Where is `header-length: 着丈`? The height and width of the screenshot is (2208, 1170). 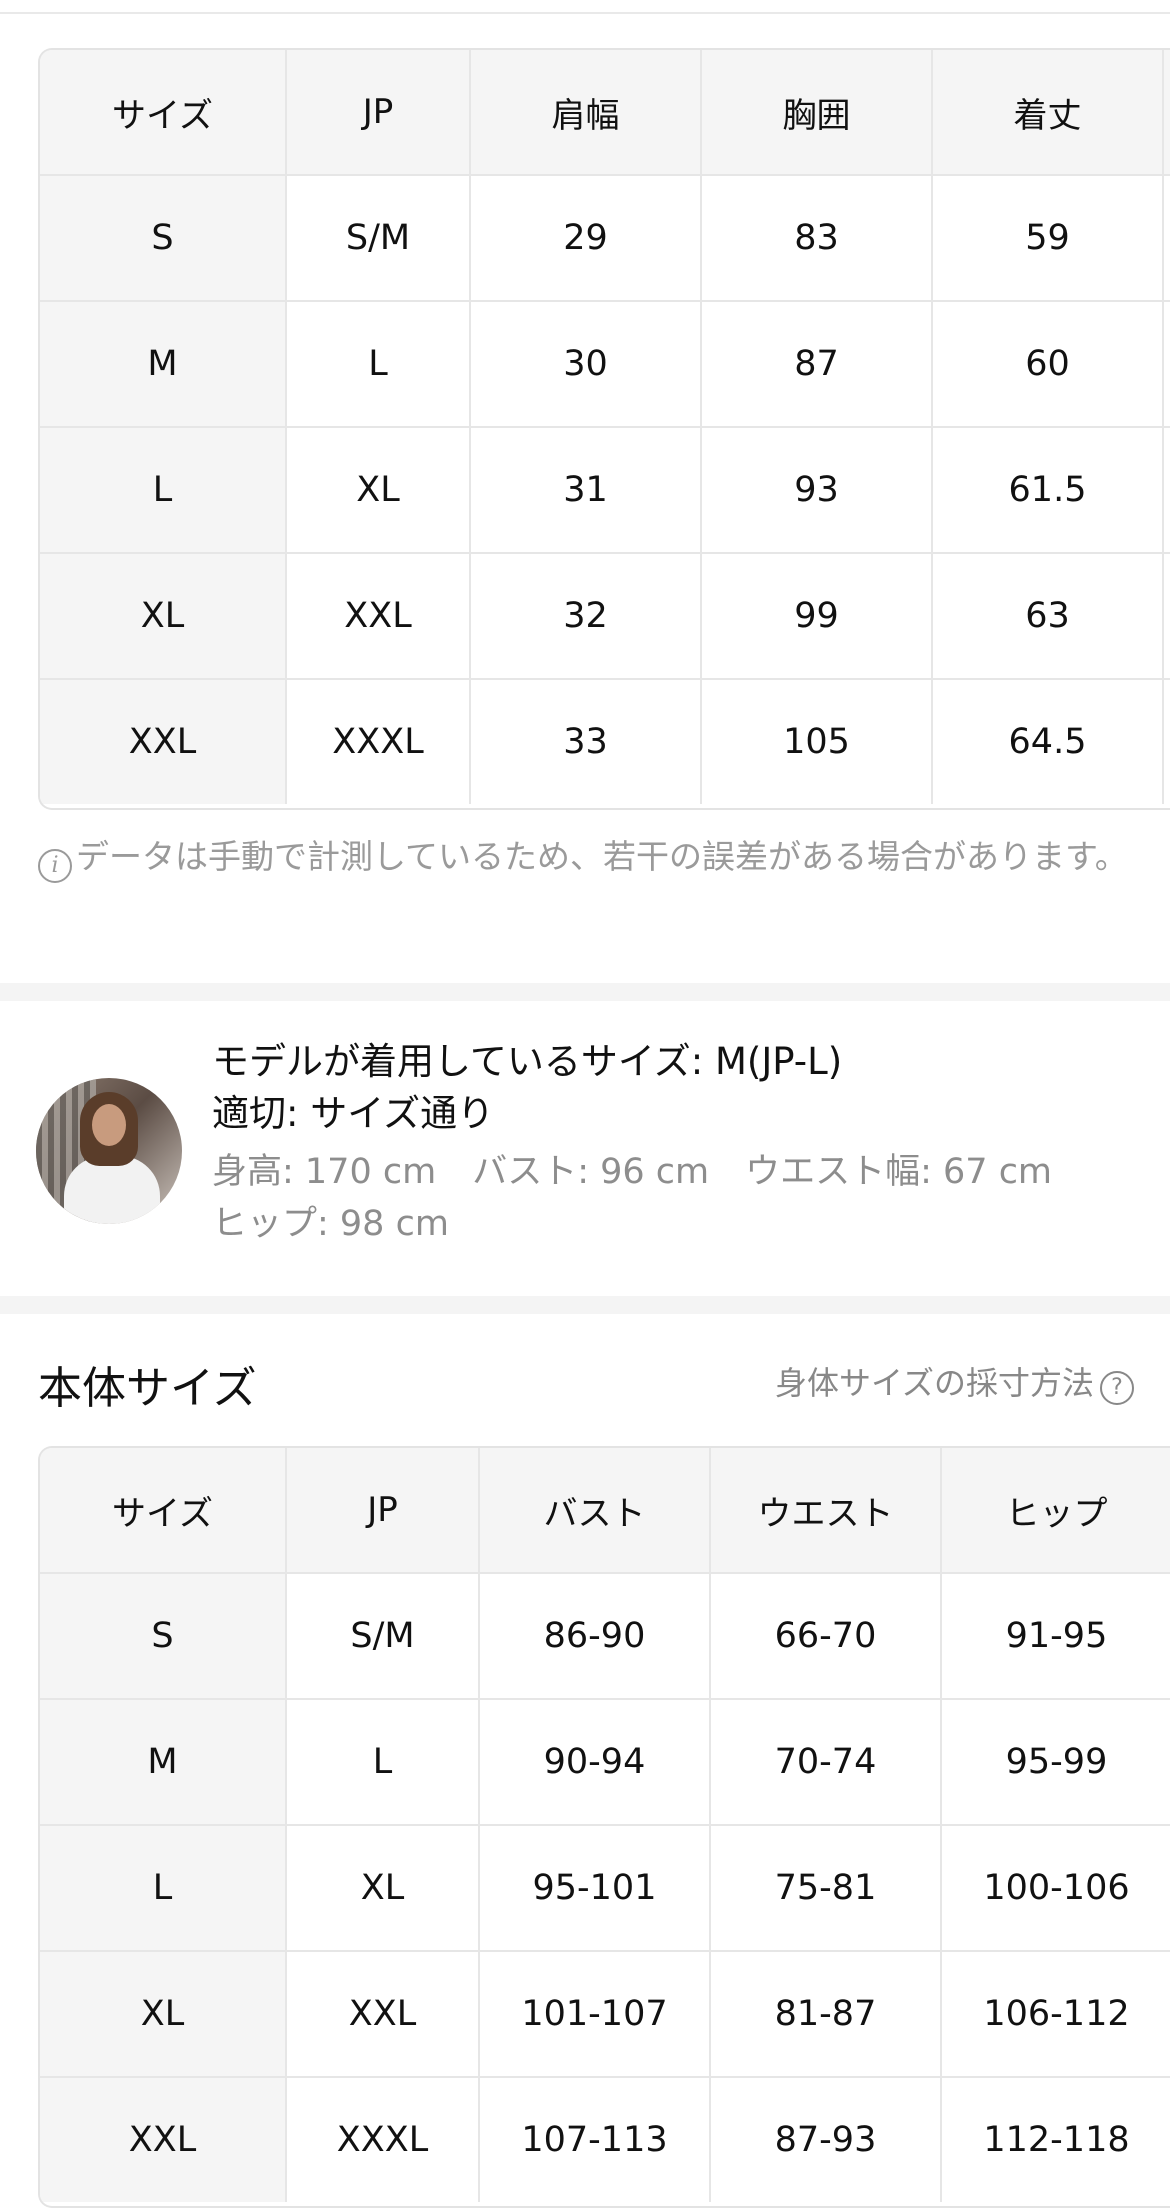
header-length: 着丈 is located at coordinates (1048, 113).